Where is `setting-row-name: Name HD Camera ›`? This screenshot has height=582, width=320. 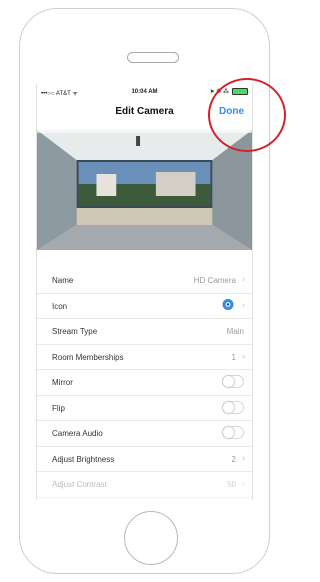
setting-row-name: Name HD Camera › is located at coordinates (144, 281).